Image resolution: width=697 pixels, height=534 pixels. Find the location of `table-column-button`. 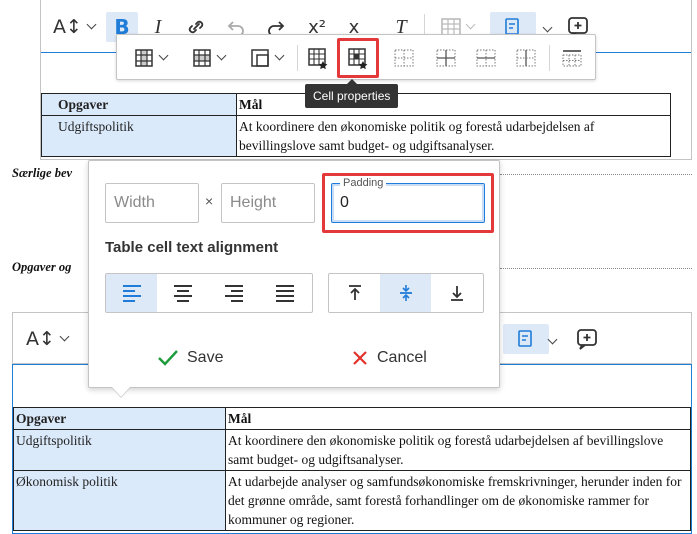

table-column-button is located at coordinates (150, 58).